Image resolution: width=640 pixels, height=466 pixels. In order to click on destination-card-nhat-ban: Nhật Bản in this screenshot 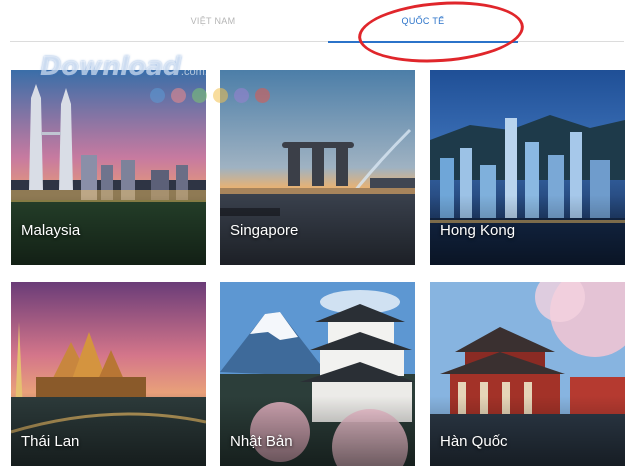, I will do `click(317, 374)`.